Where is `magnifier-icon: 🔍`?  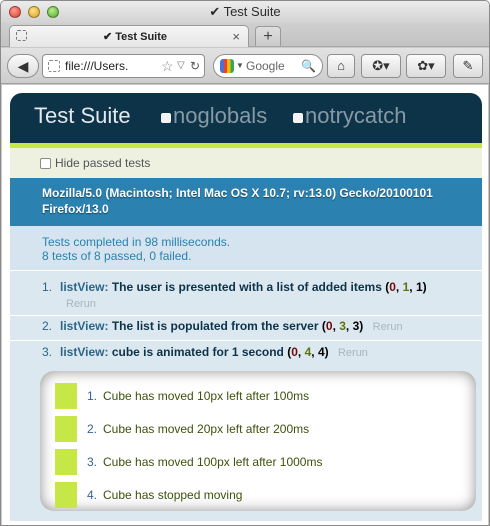 magnifier-icon: 🔍 is located at coordinates (308, 66).